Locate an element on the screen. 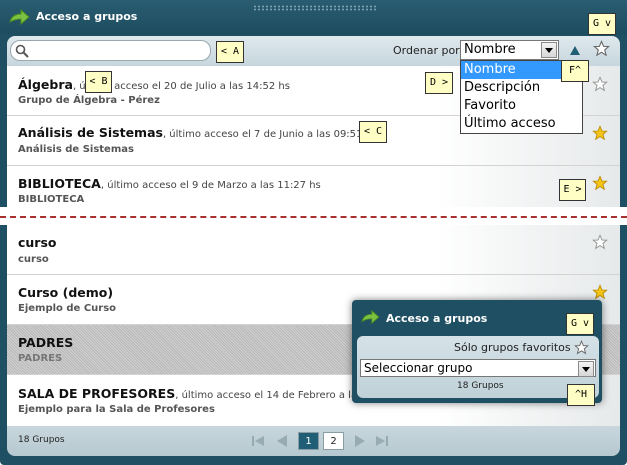  group-select-value: Seleccionar grupo is located at coordinates (418, 368).